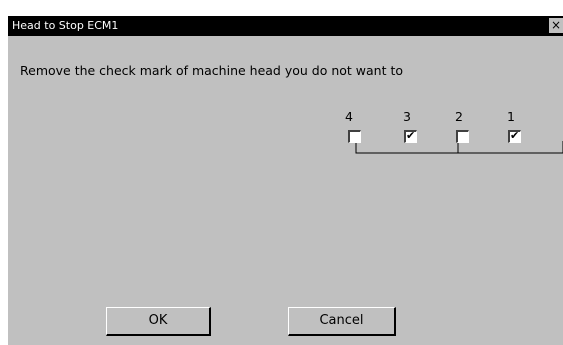  I want to click on head-1-checkbox: ✔, so click(514, 136).